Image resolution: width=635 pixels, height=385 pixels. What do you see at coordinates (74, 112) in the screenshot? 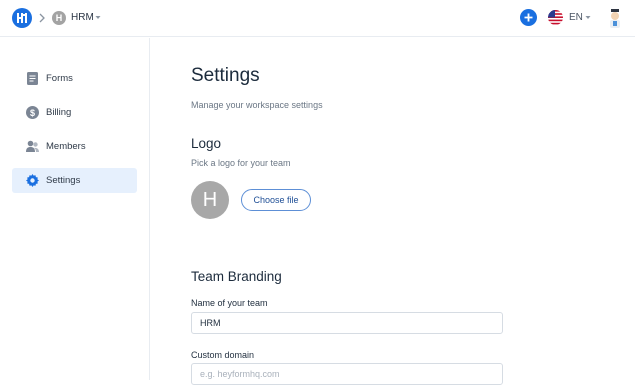
I see `sidebar-item-billing: $ Billing` at bounding box center [74, 112].